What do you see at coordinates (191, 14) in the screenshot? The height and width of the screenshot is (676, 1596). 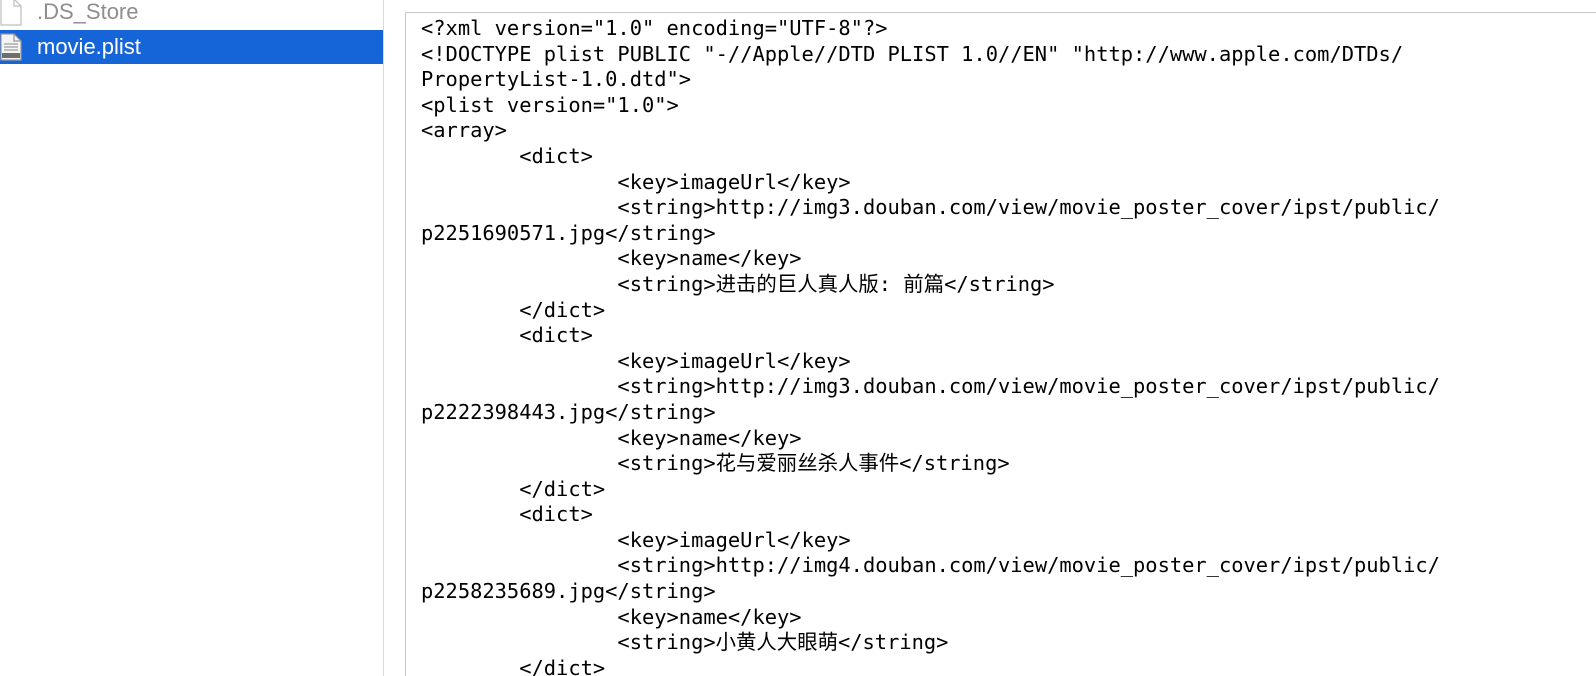 I see `file-row-ds-store: .DS_Store` at bounding box center [191, 14].